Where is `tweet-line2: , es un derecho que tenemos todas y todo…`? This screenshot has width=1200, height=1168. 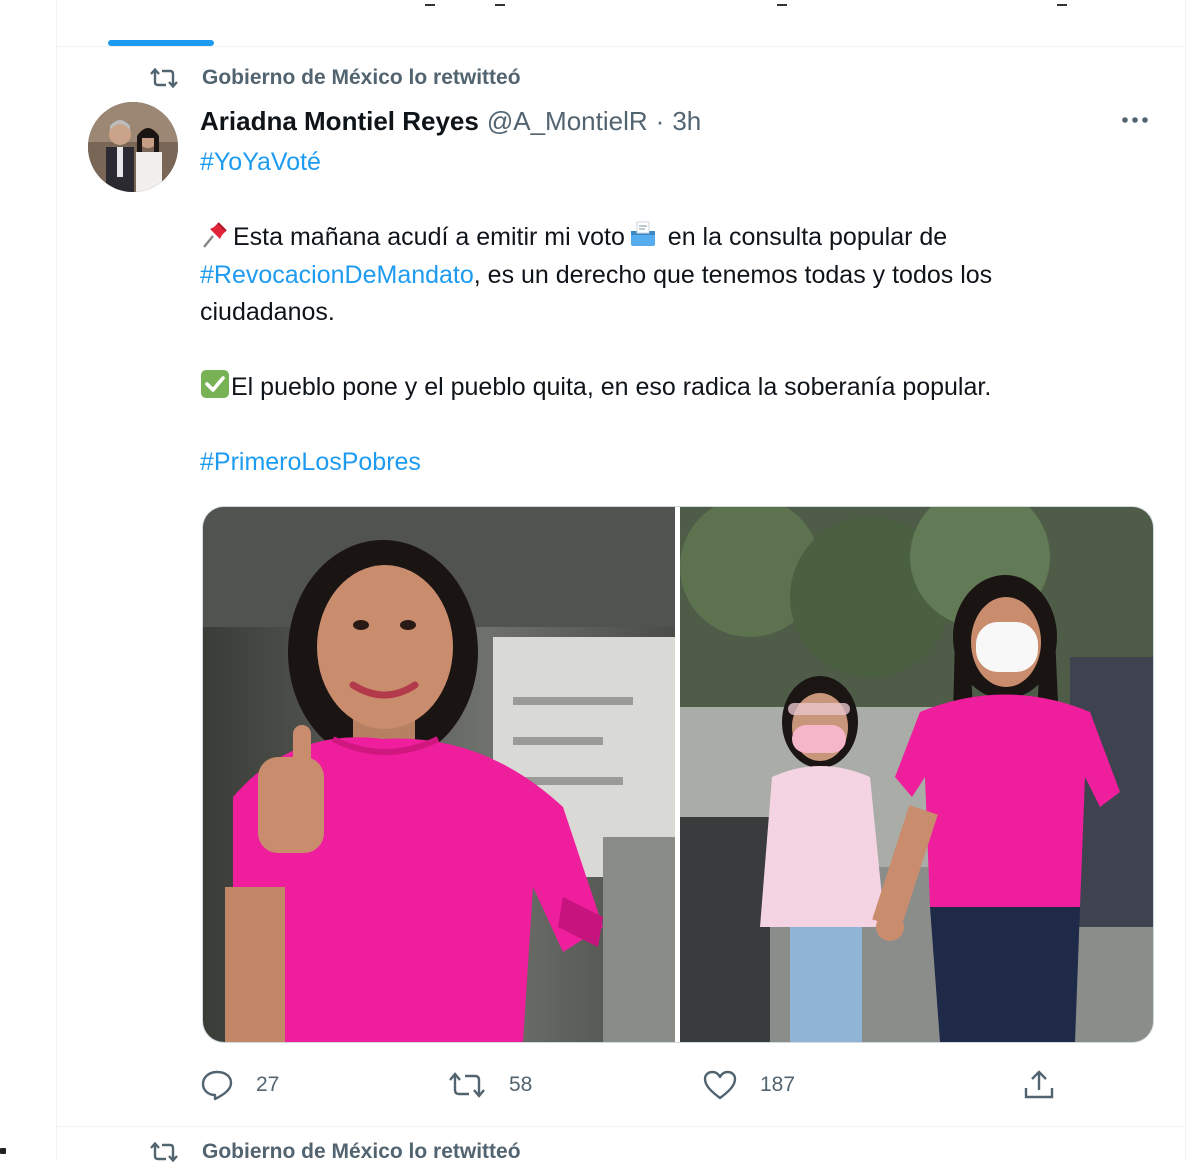 tweet-line2: , es un derecho que tenemos todas y todo… is located at coordinates (733, 274).